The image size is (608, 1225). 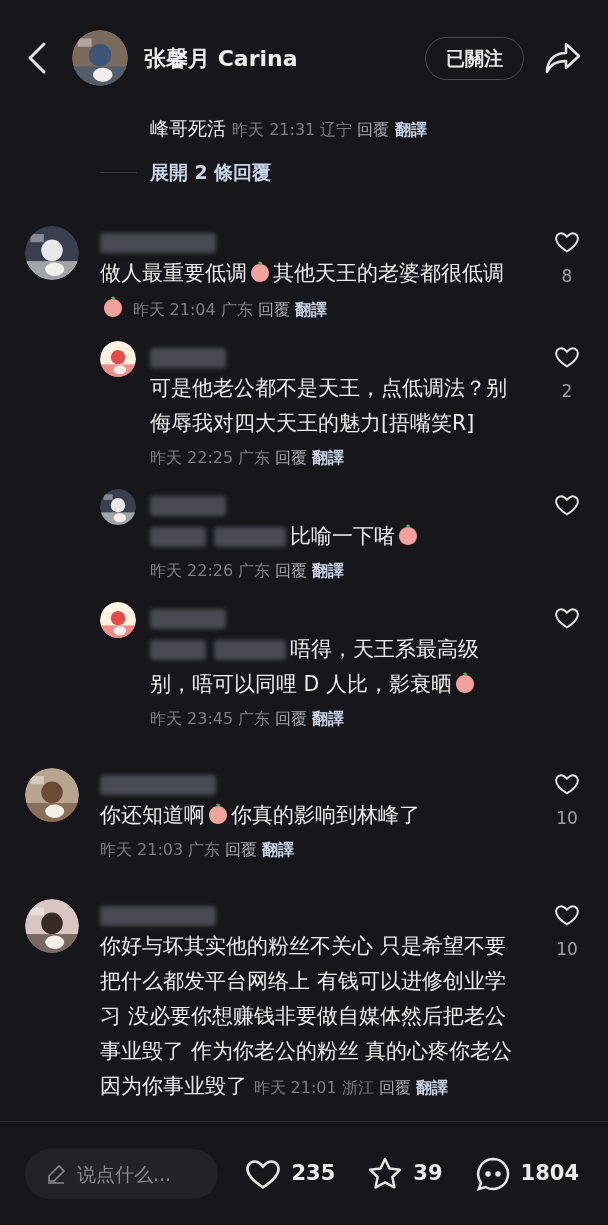 What do you see at coordinates (357, 1087) in the screenshot?
I see `location: 浙江` at bounding box center [357, 1087].